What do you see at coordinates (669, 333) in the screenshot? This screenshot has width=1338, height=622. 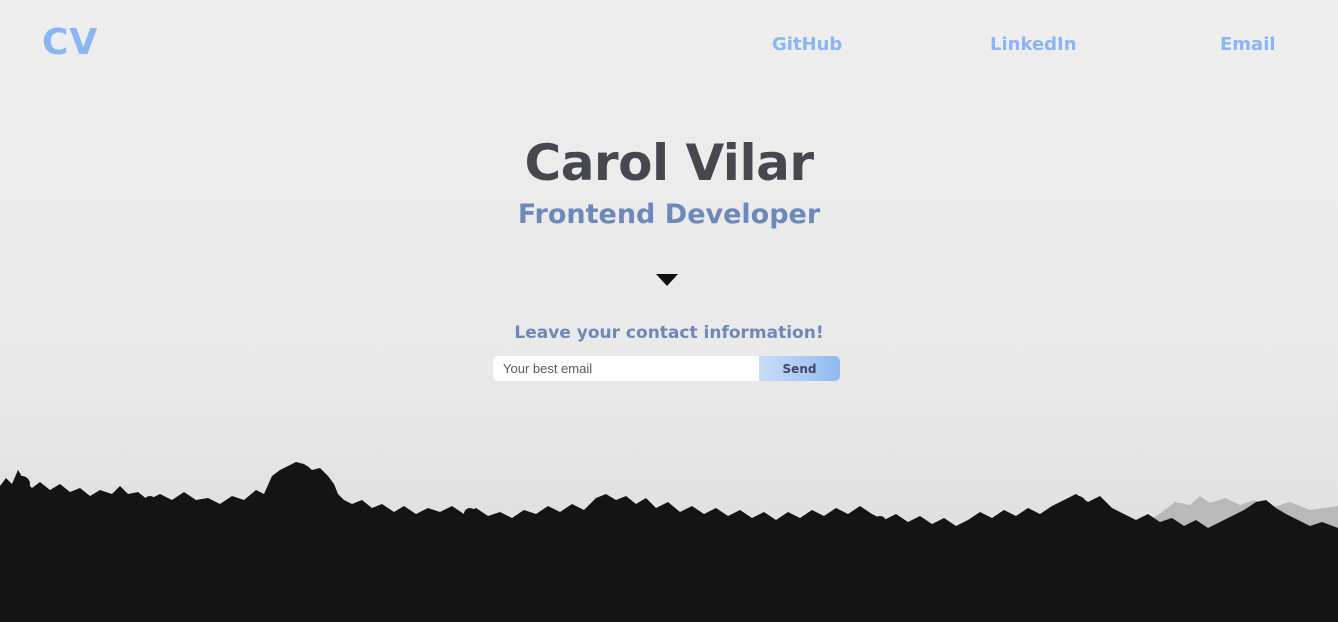 I see `contact-heading: Leave your contact information!` at bounding box center [669, 333].